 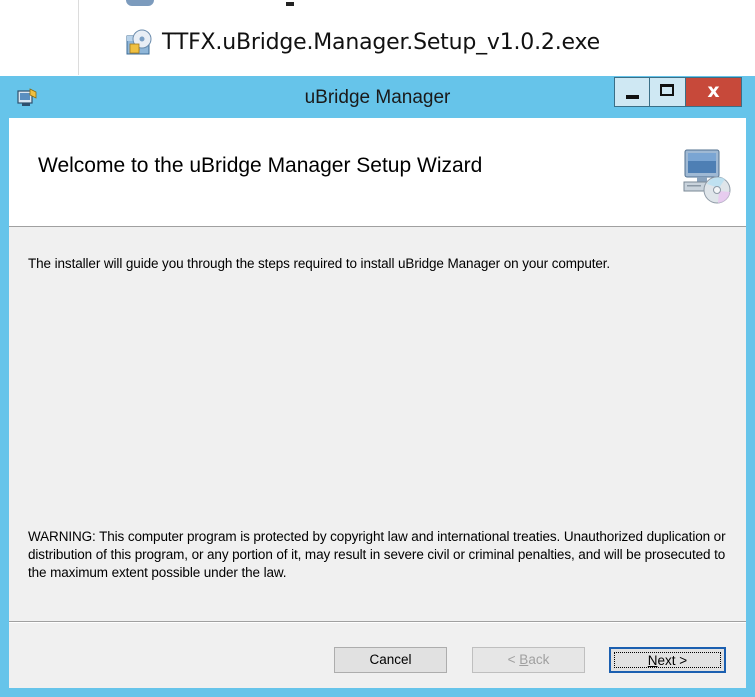 What do you see at coordinates (390, 660) in the screenshot?
I see `cancel-button: Cancel` at bounding box center [390, 660].